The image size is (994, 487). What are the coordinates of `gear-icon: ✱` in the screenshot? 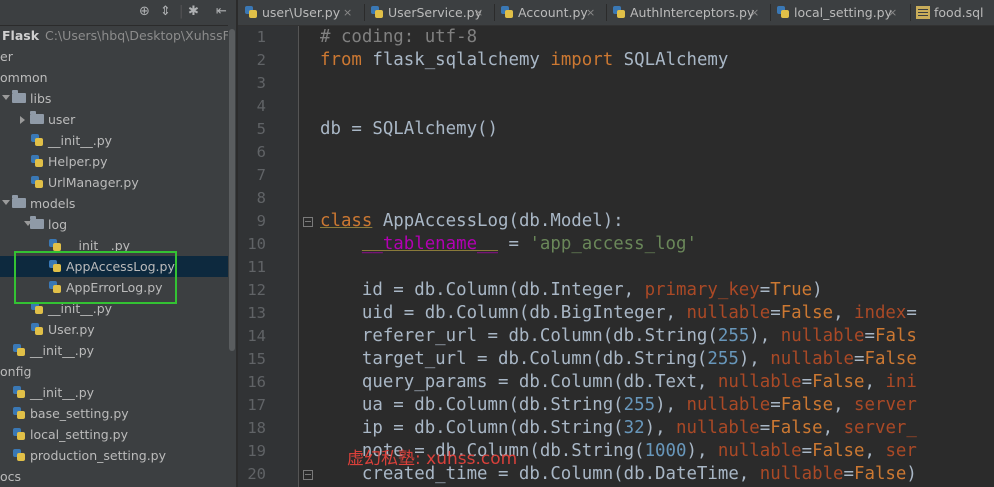 It's located at (193, 12).